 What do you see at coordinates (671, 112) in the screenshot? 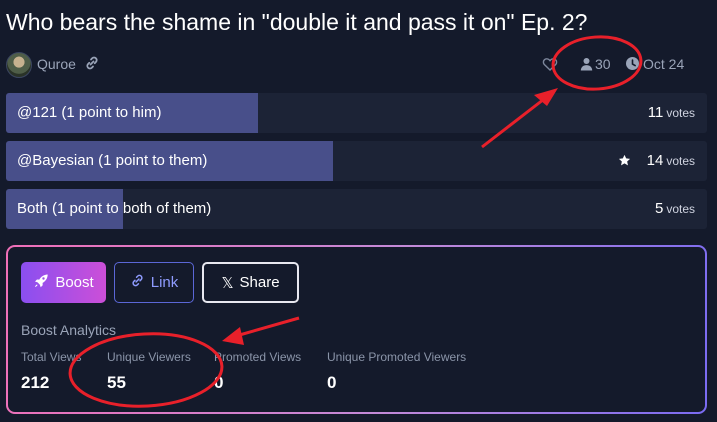
I see `option-votes: 11 votes` at bounding box center [671, 112].